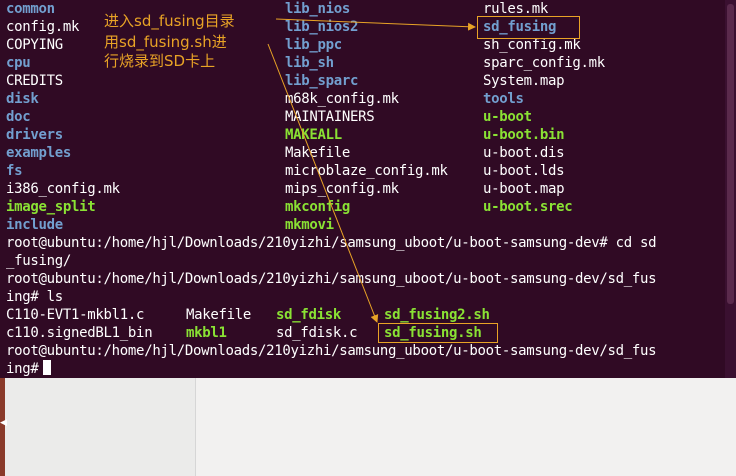 The height and width of the screenshot is (476, 736). I want to click on listing-row: include mkmovi, so click(170, 225).